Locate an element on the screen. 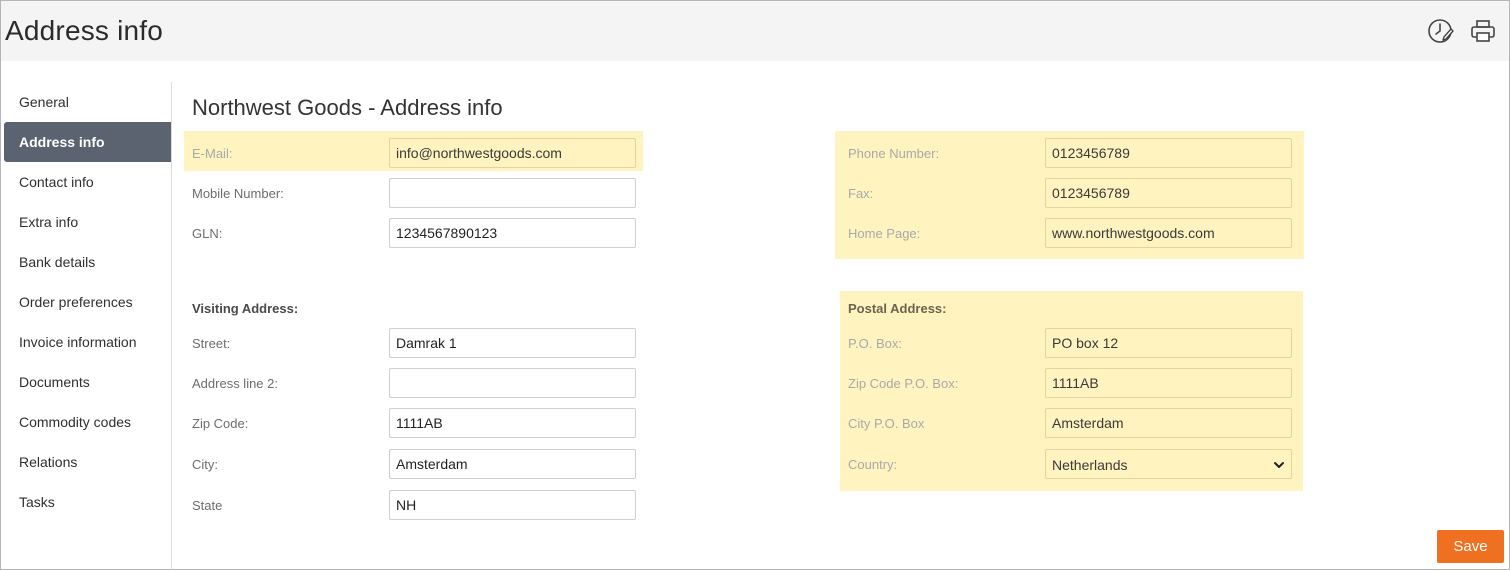 The height and width of the screenshot is (570, 1510). sidebar-item-commodity-codes: Commodity codes is located at coordinates (87, 422).